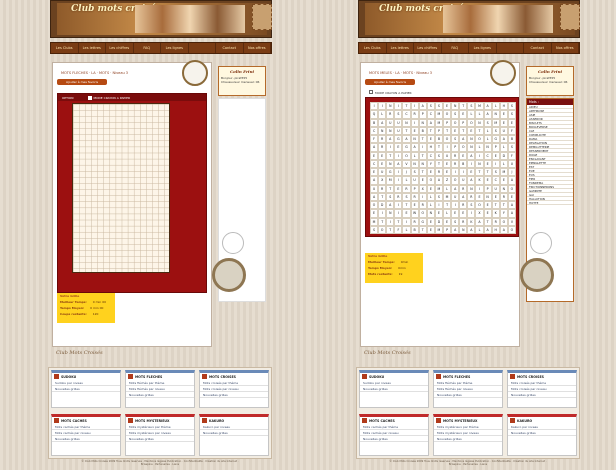  Describe the element at coordinates (373, 48) in the screenshot. I see `nav-item: Les Clubs` at that location.